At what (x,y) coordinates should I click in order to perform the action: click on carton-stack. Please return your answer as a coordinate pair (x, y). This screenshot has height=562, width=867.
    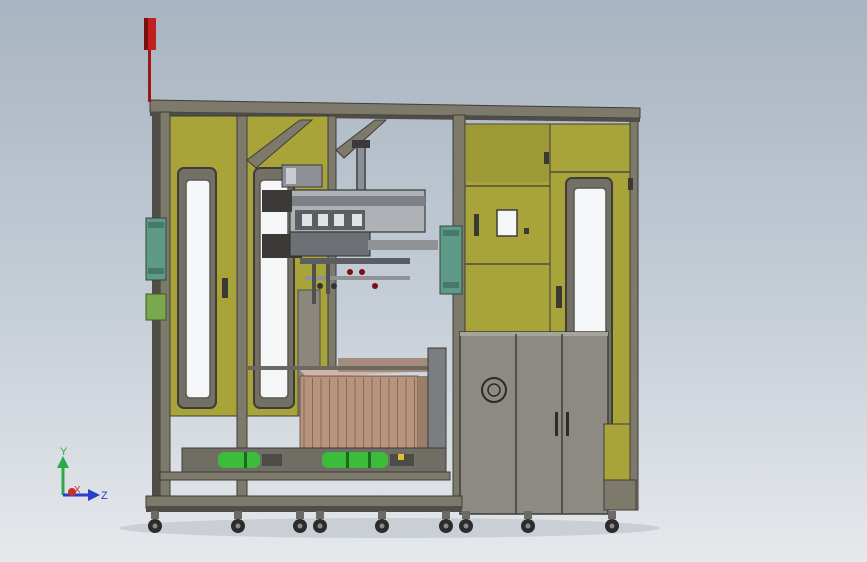
    Looking at the image, I should click on (372, 405).